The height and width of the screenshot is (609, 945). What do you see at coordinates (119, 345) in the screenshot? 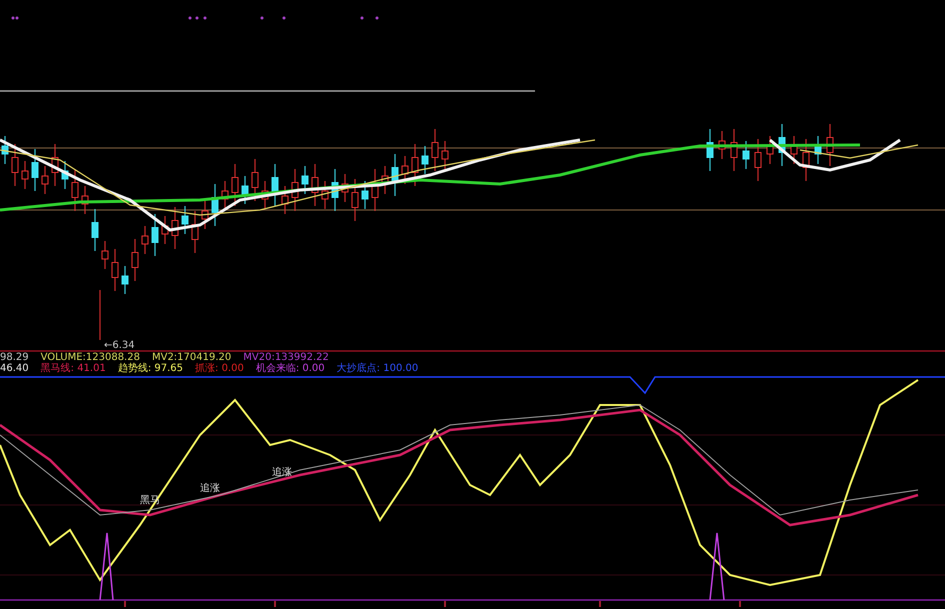
I see `low-price-label: ←6.34` at bounding box center [119, 345].